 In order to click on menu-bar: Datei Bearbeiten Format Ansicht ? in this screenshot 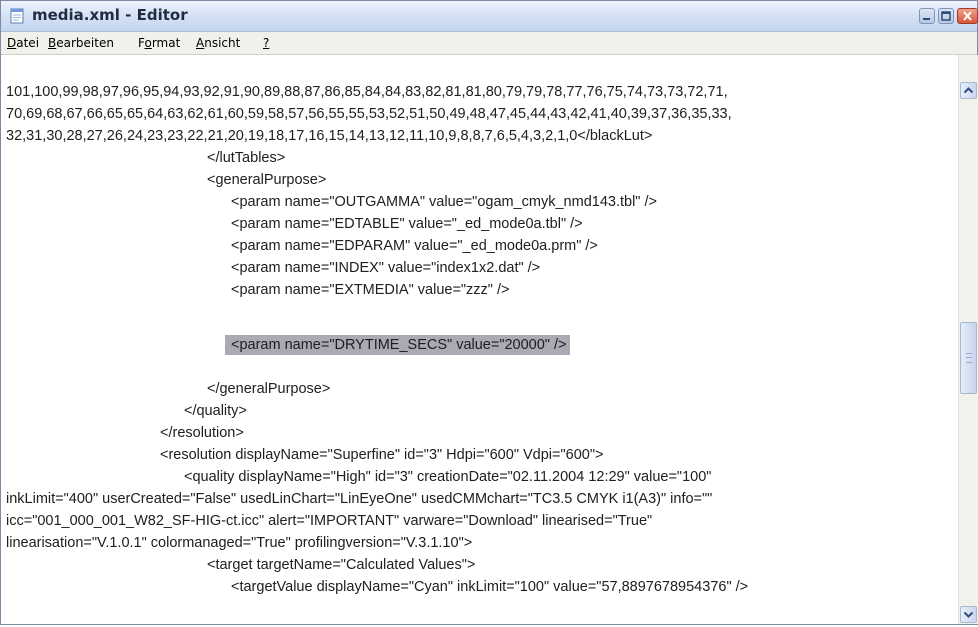, I will do `click(489, 43)`.